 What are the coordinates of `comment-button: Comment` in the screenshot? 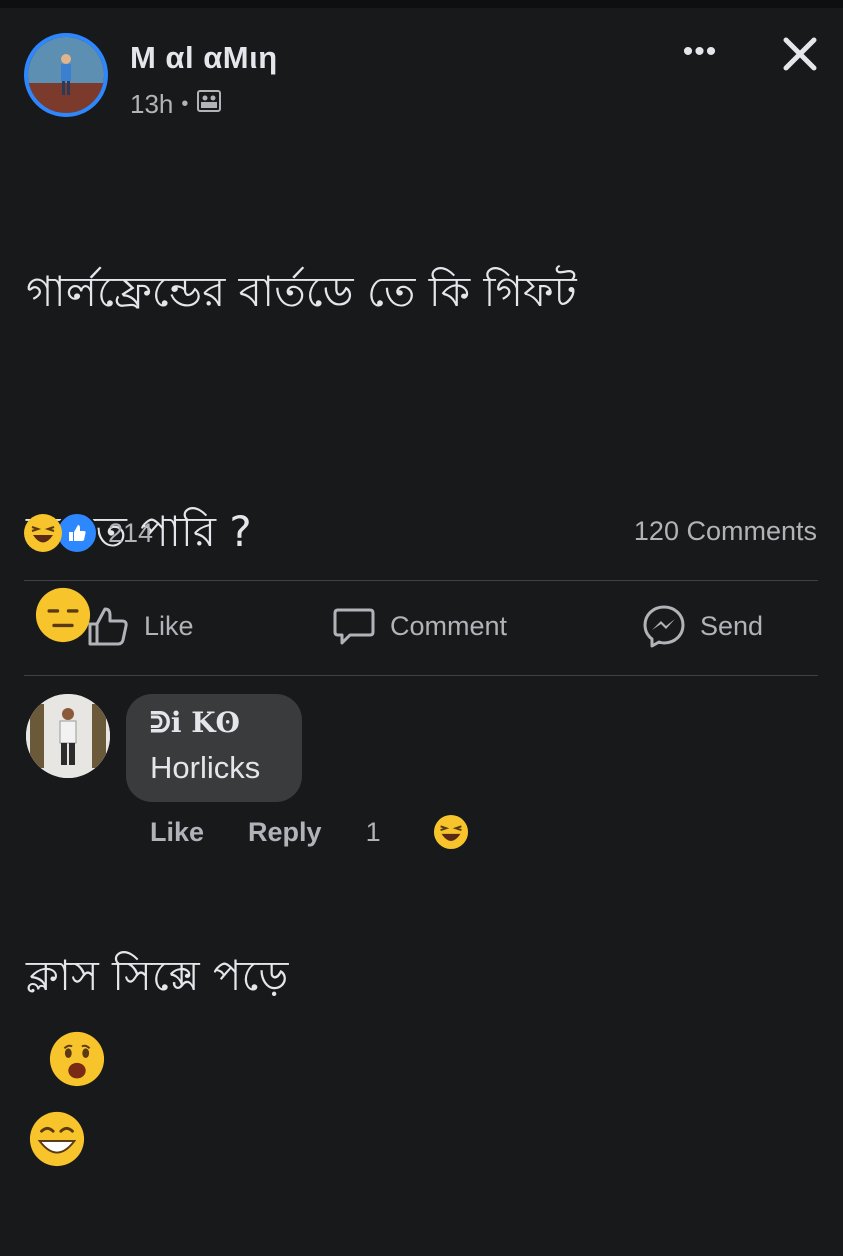 It's located at (419, 626).